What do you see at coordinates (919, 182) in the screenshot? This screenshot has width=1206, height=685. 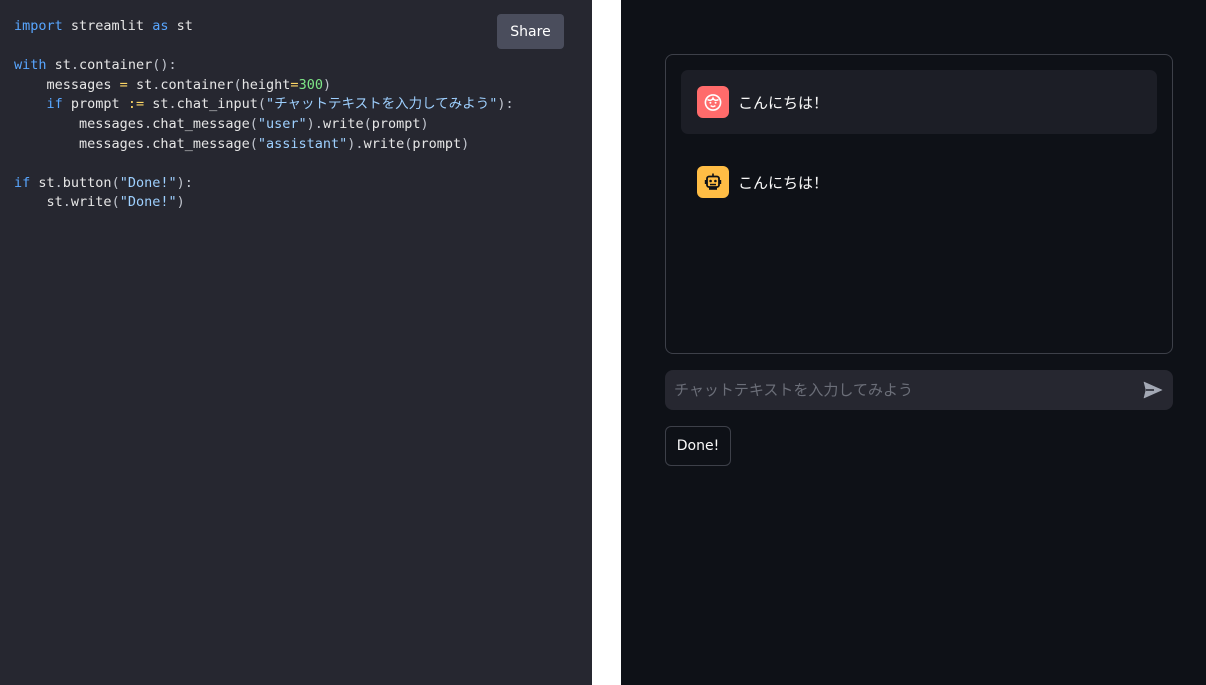 I see `chat-message-assistant: こんにちは！` at bounding box center [919, 182].